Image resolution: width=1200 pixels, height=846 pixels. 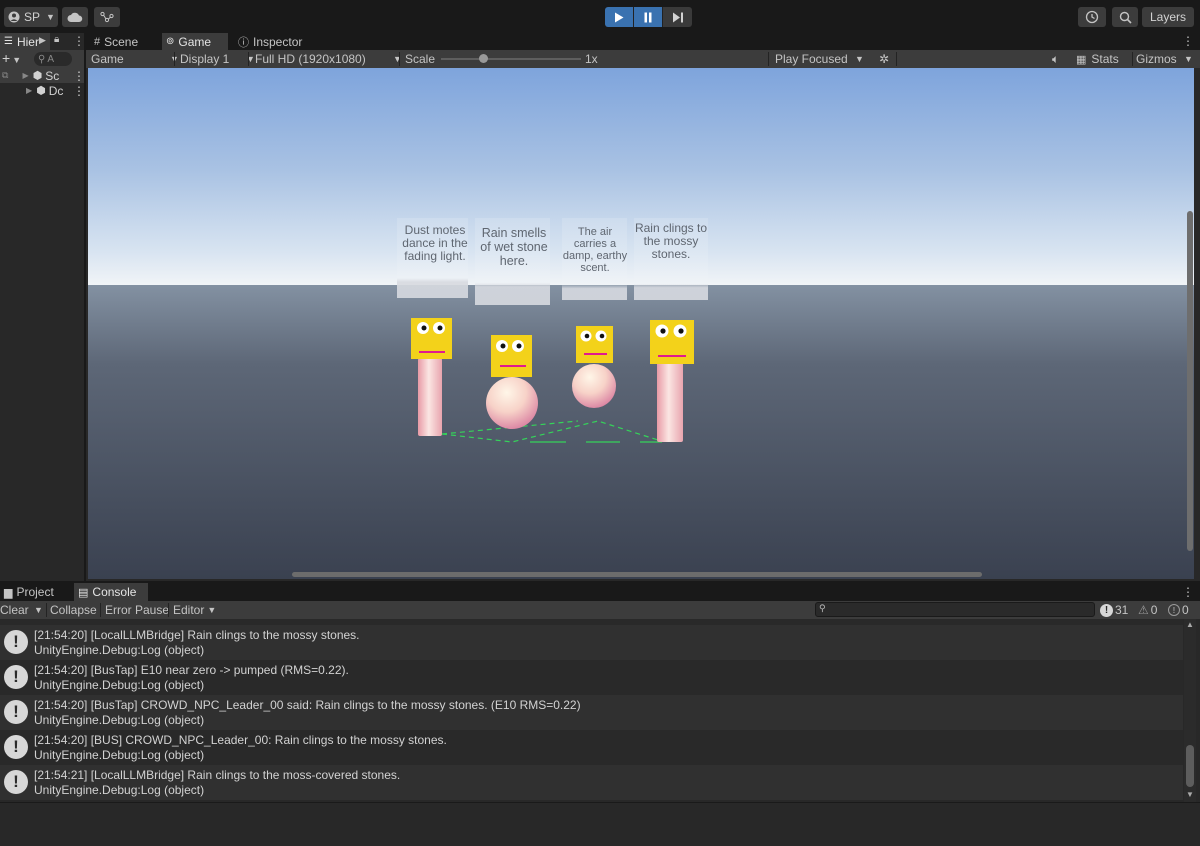 What do you see at coordinates (137, 610) in the screenshot?
I see `error-pause-button: Error Pause` at bounding box center [137, 610].